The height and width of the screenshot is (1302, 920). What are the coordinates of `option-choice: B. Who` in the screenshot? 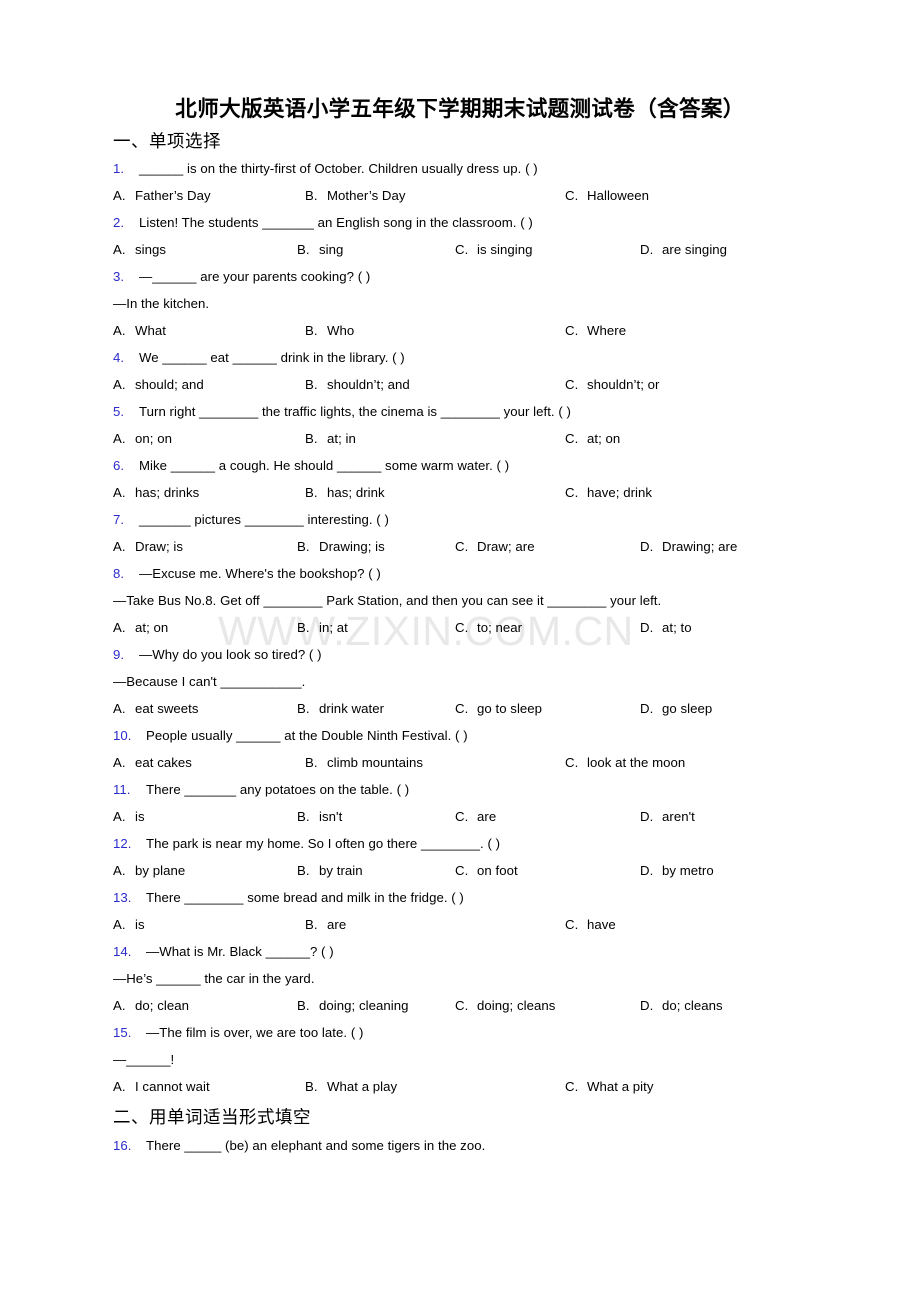 It's located at (329, 330).